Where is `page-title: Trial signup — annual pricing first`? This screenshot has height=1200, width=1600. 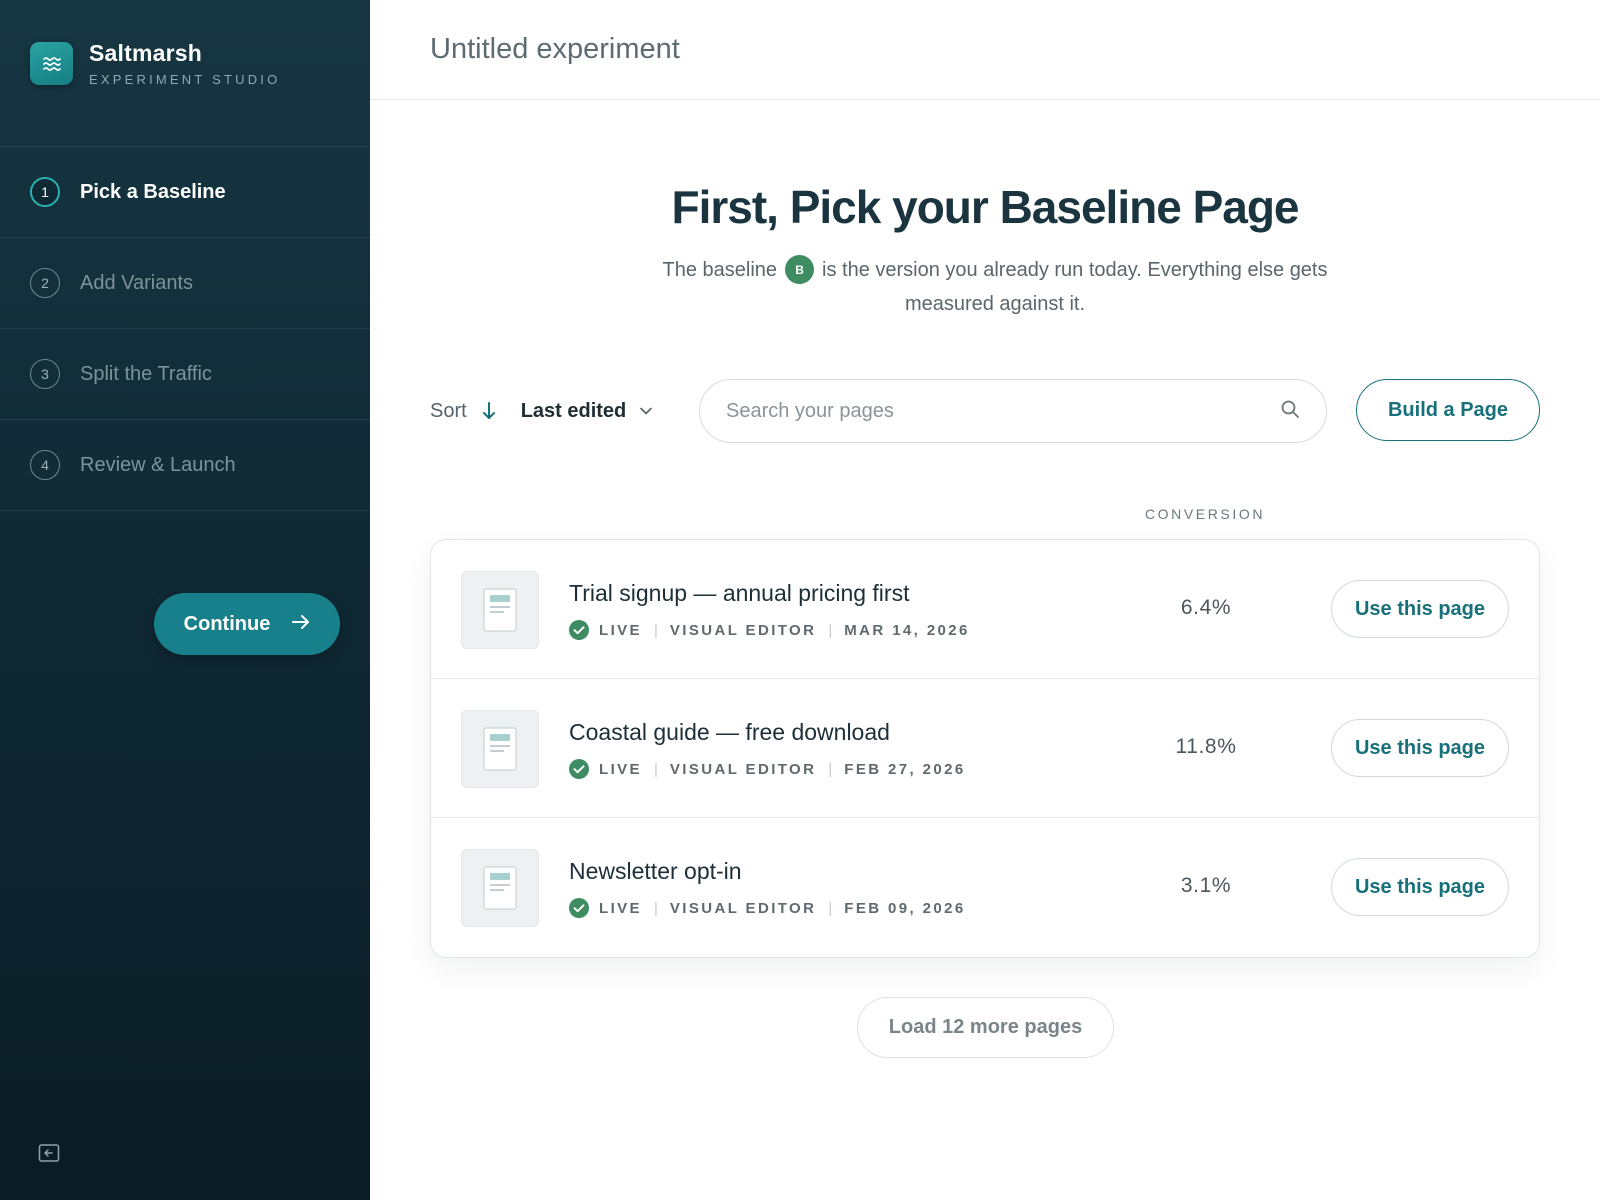 page-title: Trial signup — annual pricing first is located at coordinates (739, 593).